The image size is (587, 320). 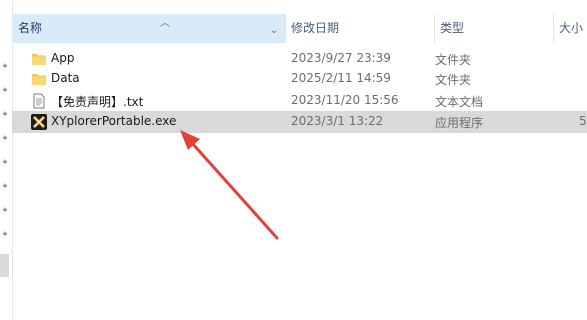 I want to click on file-name: XYplorerPortable.exe, so click(x=114, y=121).